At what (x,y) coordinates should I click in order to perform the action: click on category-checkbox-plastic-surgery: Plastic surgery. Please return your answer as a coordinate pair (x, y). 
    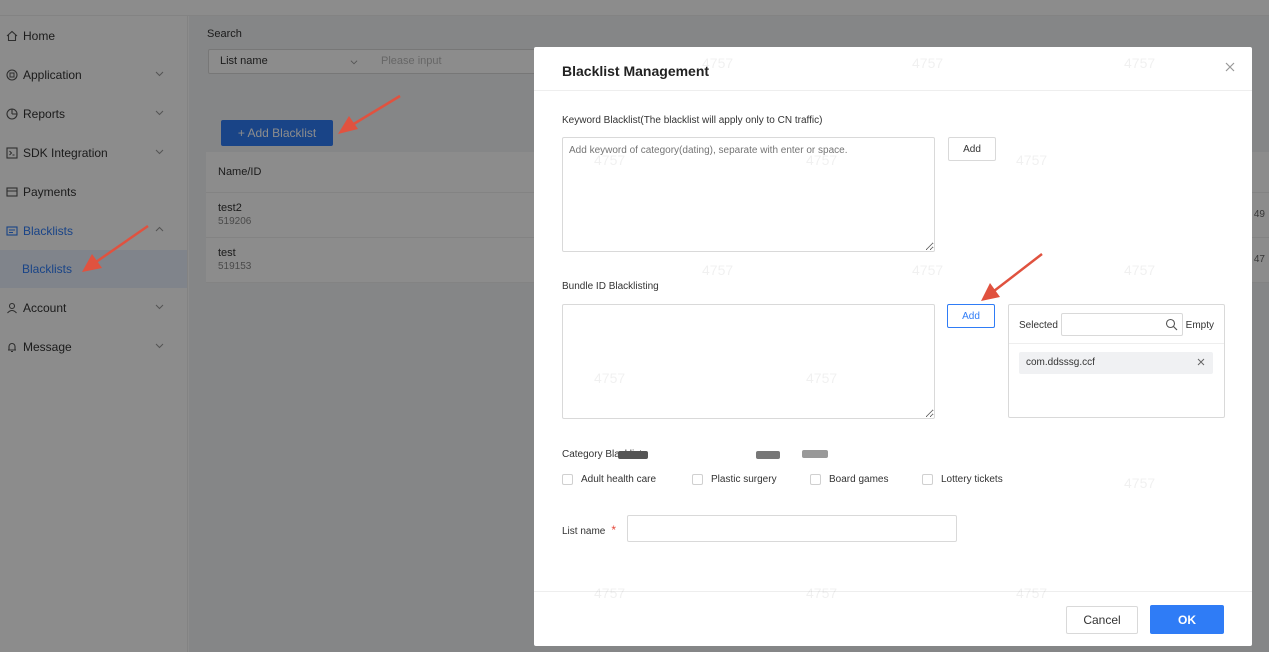
    Looking at the image, I should click on (734, 479).